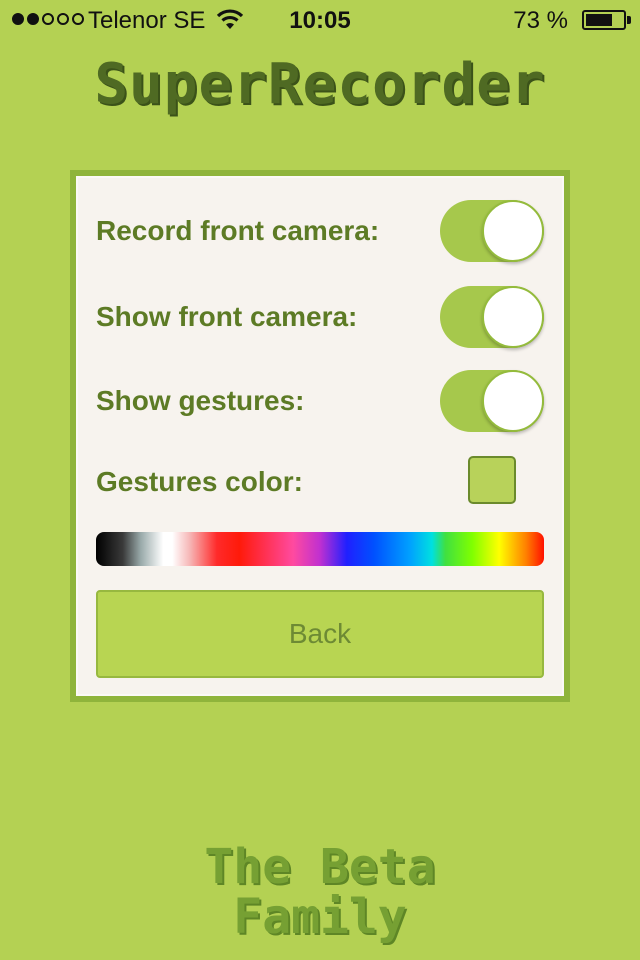  I want to click on record-front-camera-label: Record front camera:, so click(238, 230).